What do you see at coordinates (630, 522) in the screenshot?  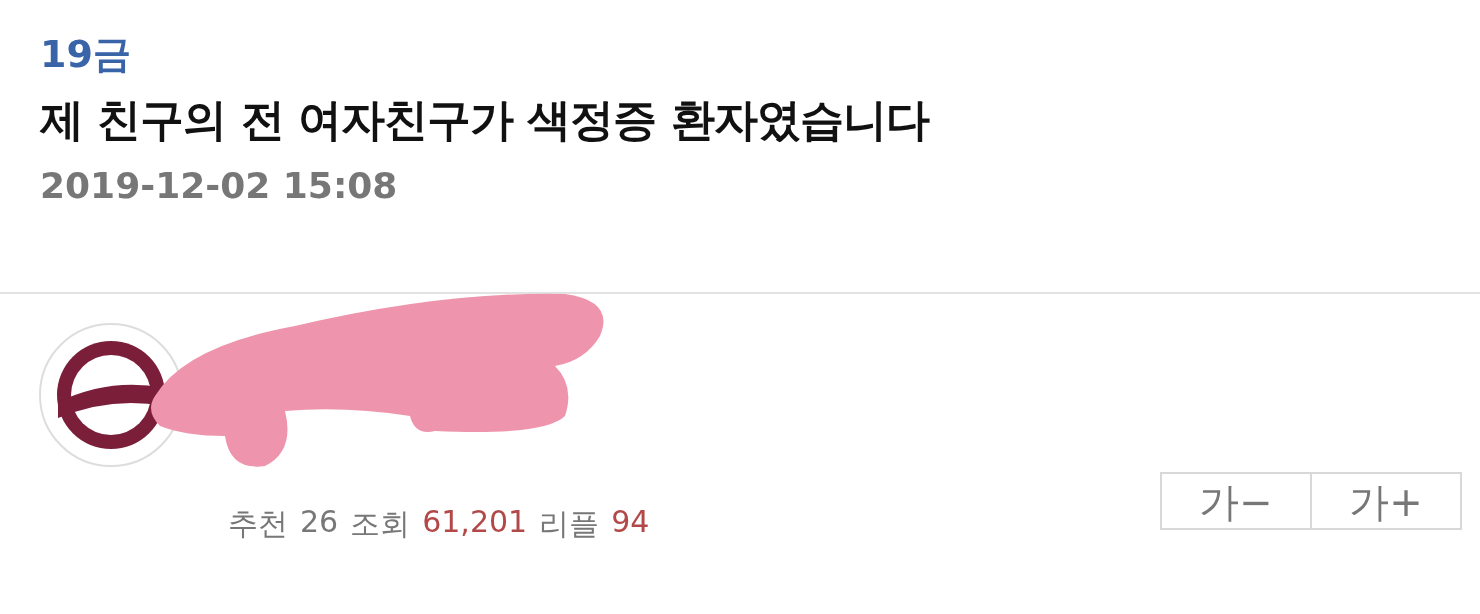 I see `stat-value: 94` at bounding box center [630, 522].